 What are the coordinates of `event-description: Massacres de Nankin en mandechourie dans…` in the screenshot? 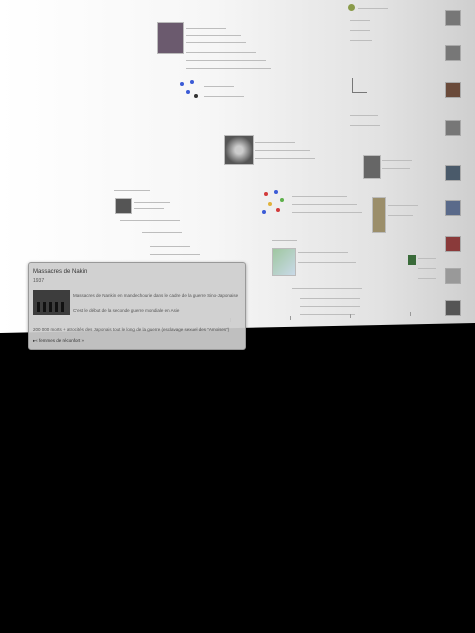 It's located at (156, 295).